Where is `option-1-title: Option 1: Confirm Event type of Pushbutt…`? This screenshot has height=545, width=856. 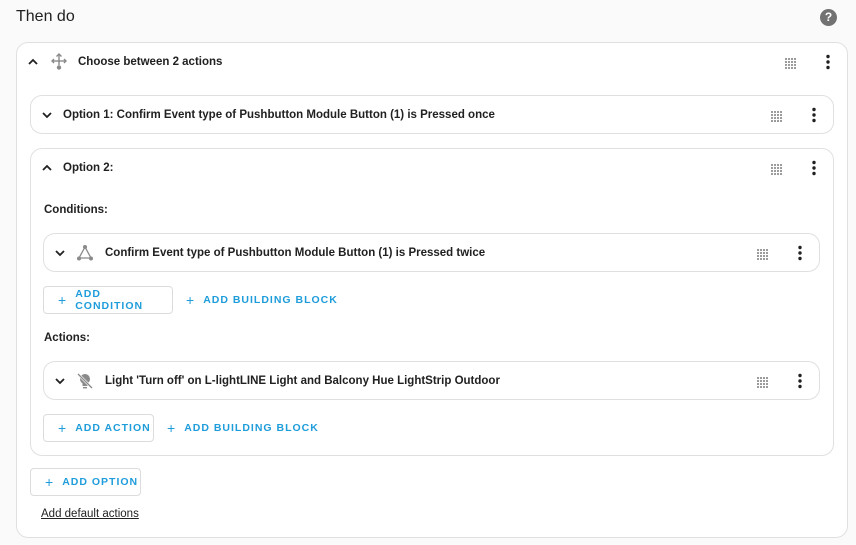
option-1-title: Option 1: Confirm Event type of Pushbutt… is located at coordinates (279, 115).